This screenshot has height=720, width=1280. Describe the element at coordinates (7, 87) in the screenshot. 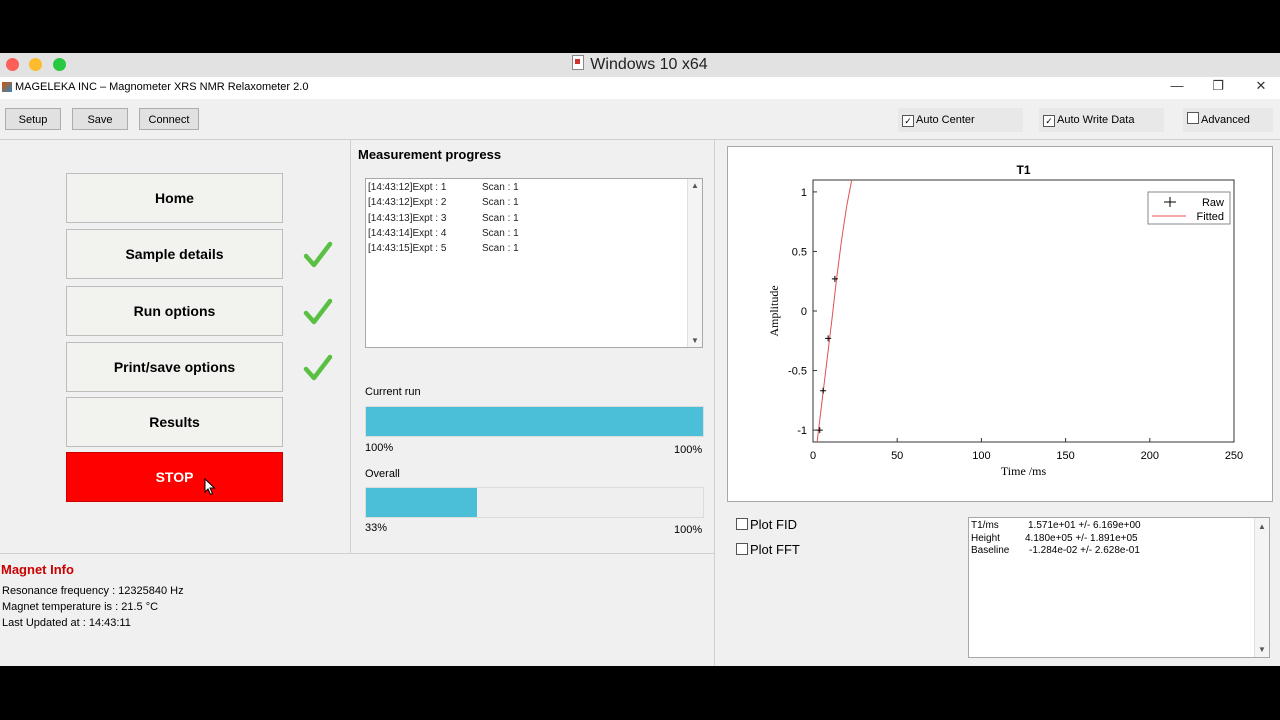

I see `app-icon` at that location.